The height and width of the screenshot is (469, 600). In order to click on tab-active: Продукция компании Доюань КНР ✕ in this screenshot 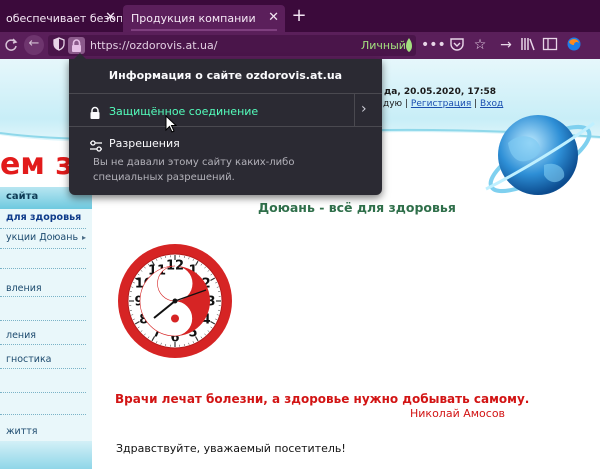, I will do `click(204, 18)`.